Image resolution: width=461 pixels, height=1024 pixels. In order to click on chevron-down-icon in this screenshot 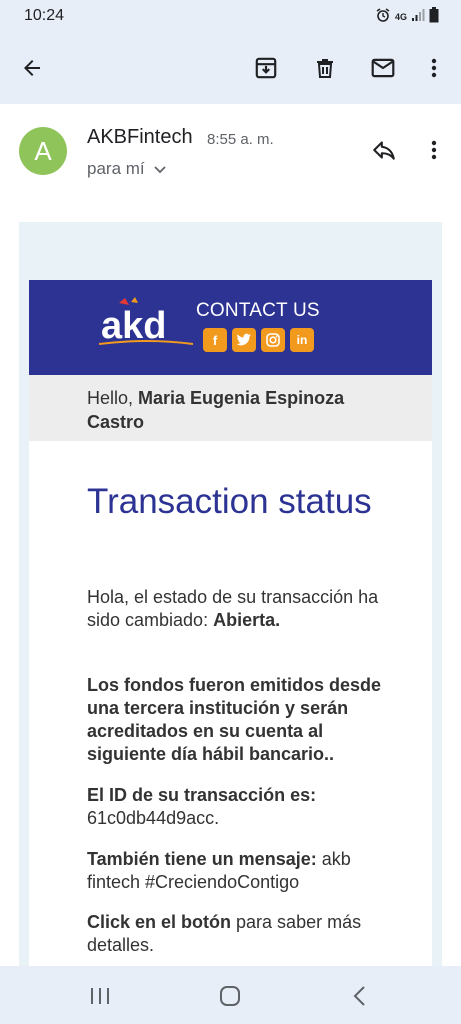, I will do `click(160, 170)`.